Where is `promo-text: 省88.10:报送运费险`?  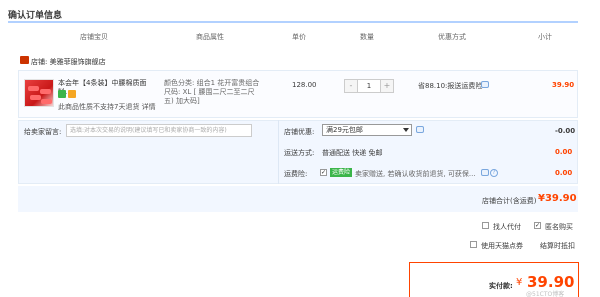 promo-text: 省88.10:报送运费险 is located at coordinates (450, 86).